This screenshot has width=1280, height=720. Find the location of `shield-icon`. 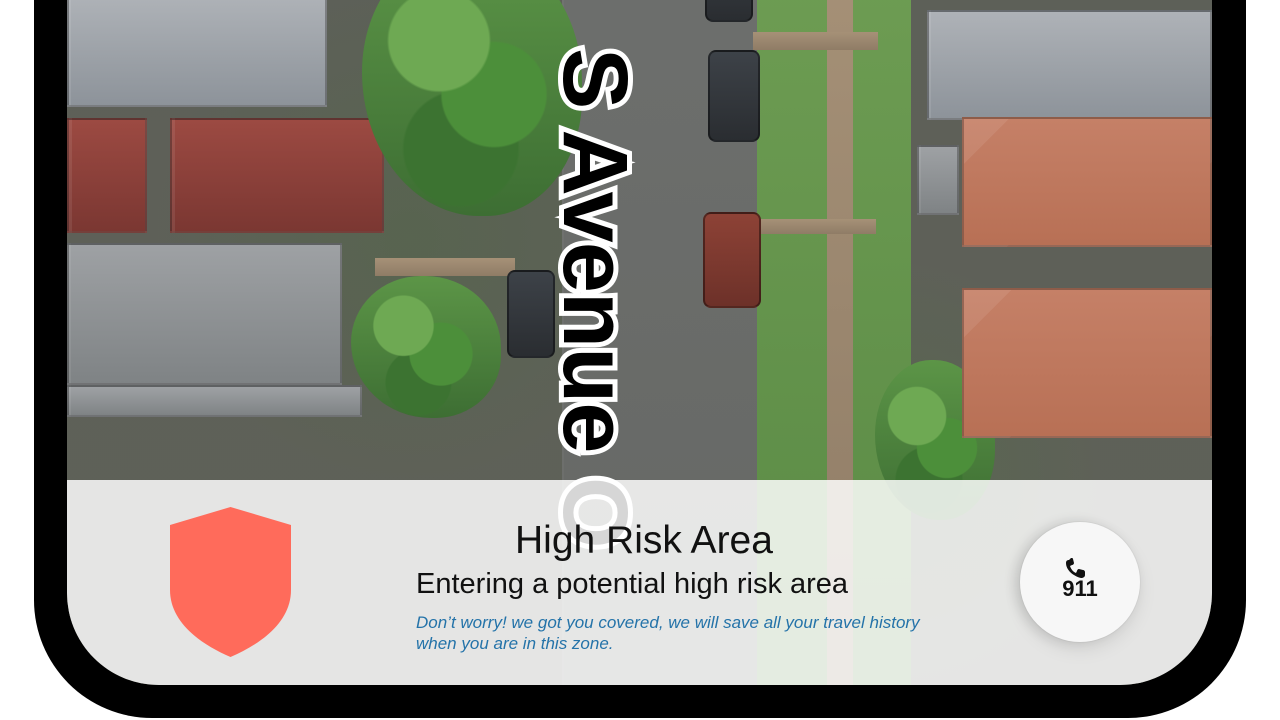

shield-icon is located at coordinates (230, 582).